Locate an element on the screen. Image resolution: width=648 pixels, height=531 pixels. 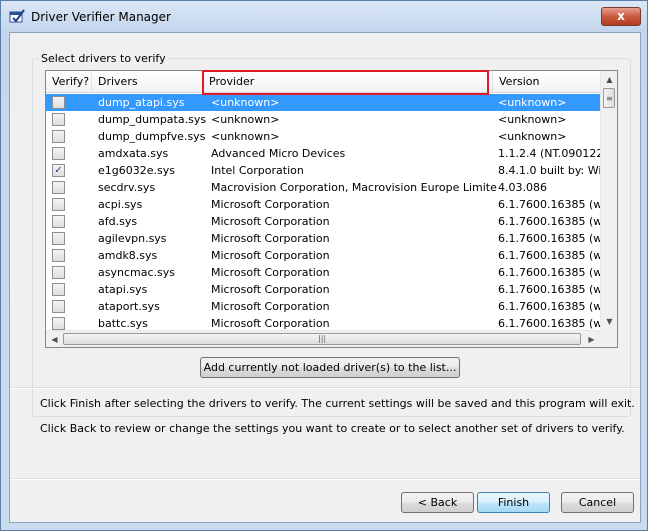
column-header-version: Version is located at coordinates (546, 82).